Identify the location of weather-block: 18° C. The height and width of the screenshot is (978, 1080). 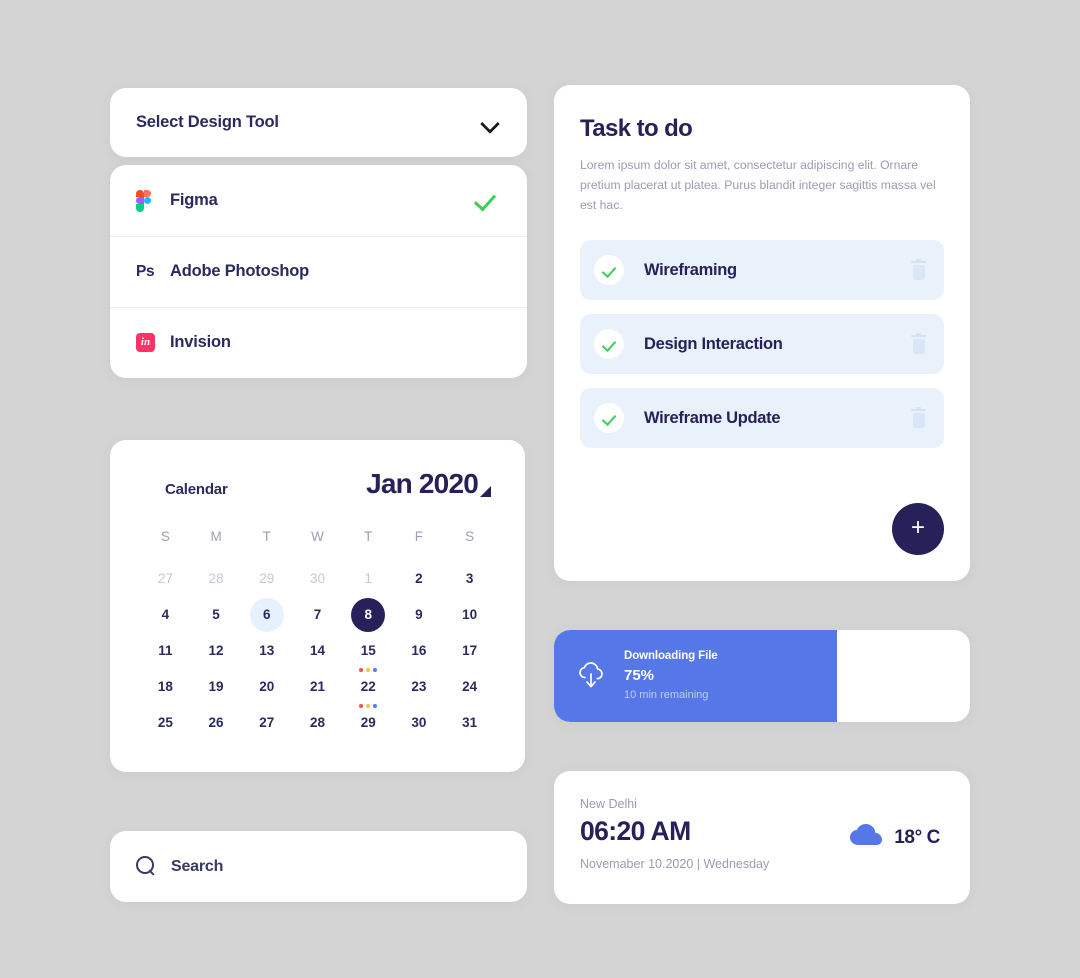
(894, 837).